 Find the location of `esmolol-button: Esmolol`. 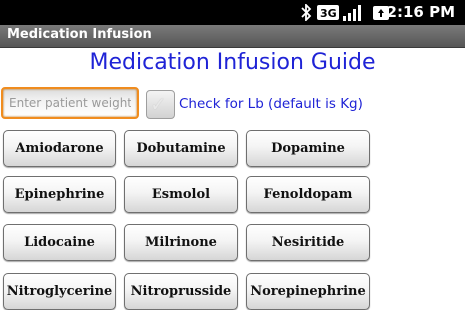

esmolol-button: Esmolol is located at coordinates (181, 194).